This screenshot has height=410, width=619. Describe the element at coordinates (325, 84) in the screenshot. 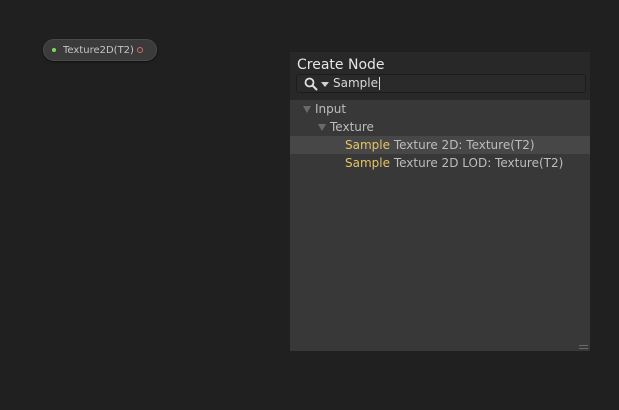

I see `search-options-caret-icon` at that location.